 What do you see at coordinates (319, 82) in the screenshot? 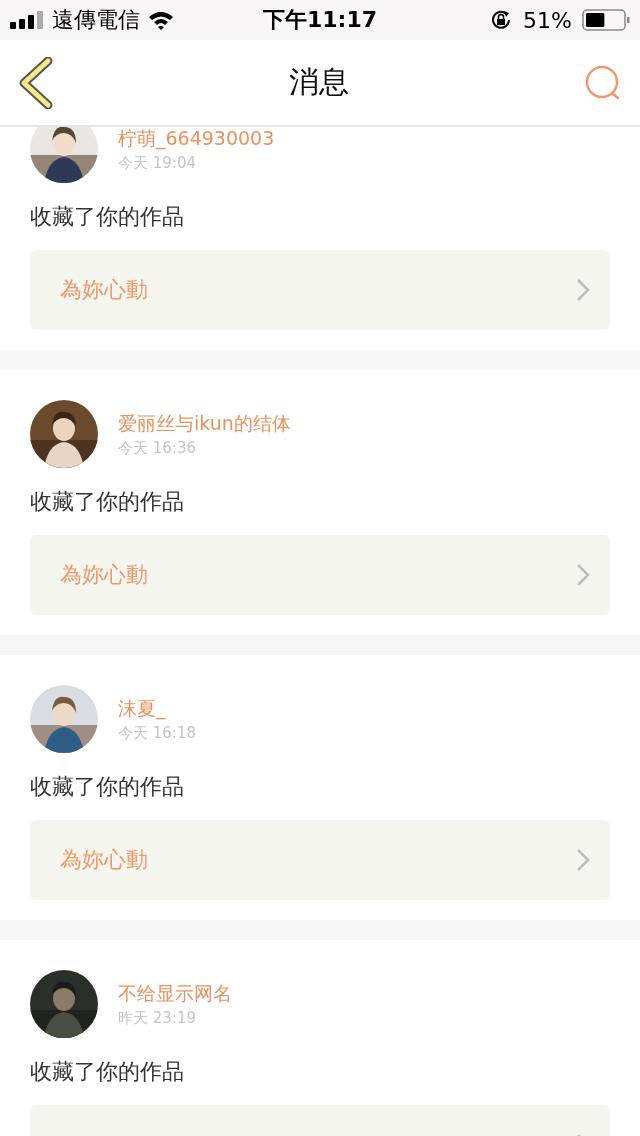
I see `page-title: 消息` at bounding box center [319, 82].